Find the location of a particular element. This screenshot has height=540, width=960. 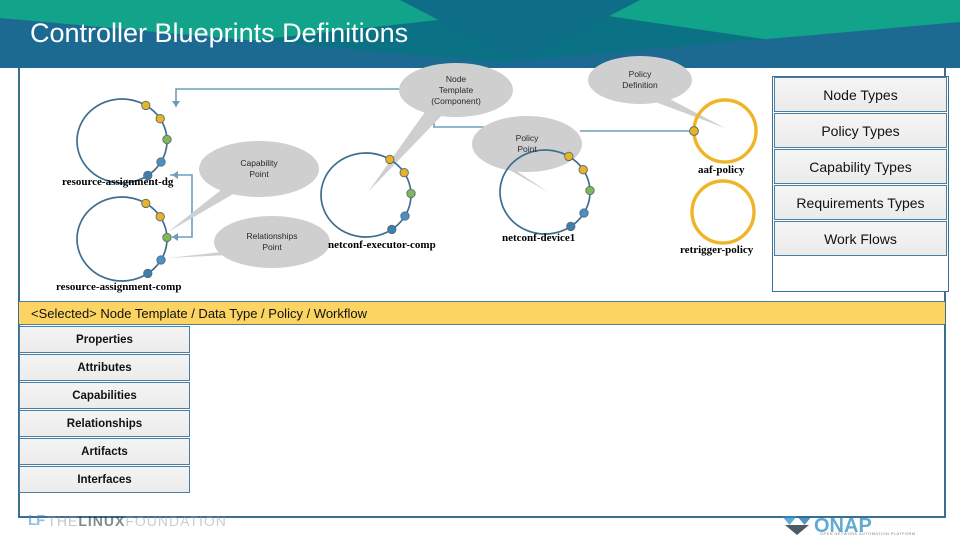

types-panel-item-capability-types: Capability Types is located at coordinates (860, 166).